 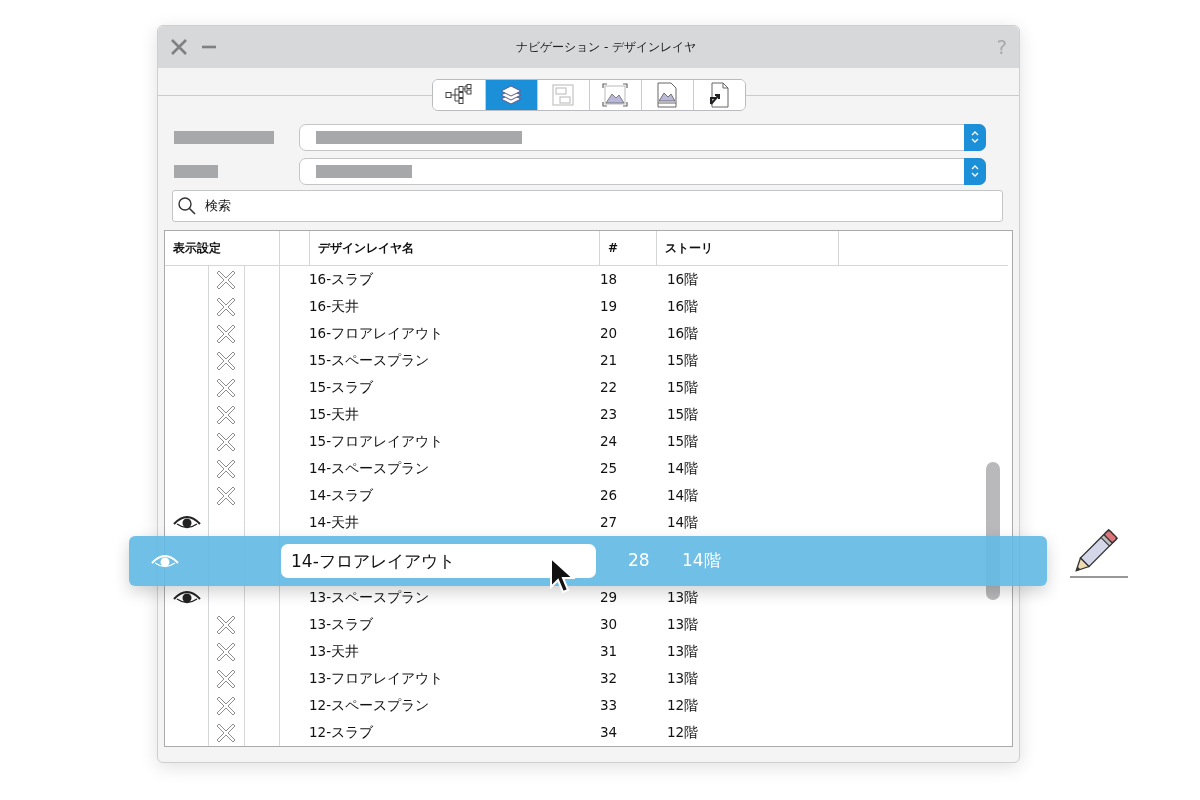 What do you see at coordinates (454, 678) in the screenshot?
I see `layer-name: 13-フロアレイアウト` at bounding box center [454, 678].